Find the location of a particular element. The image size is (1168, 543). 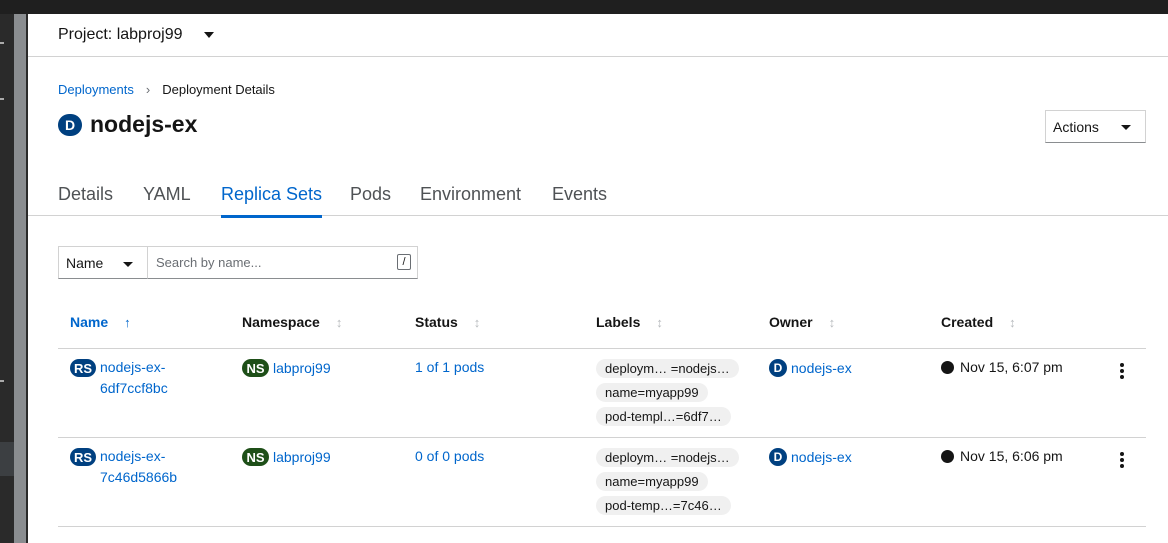

project-selector: Project: labproj99 is located at coordinates (120, 35).